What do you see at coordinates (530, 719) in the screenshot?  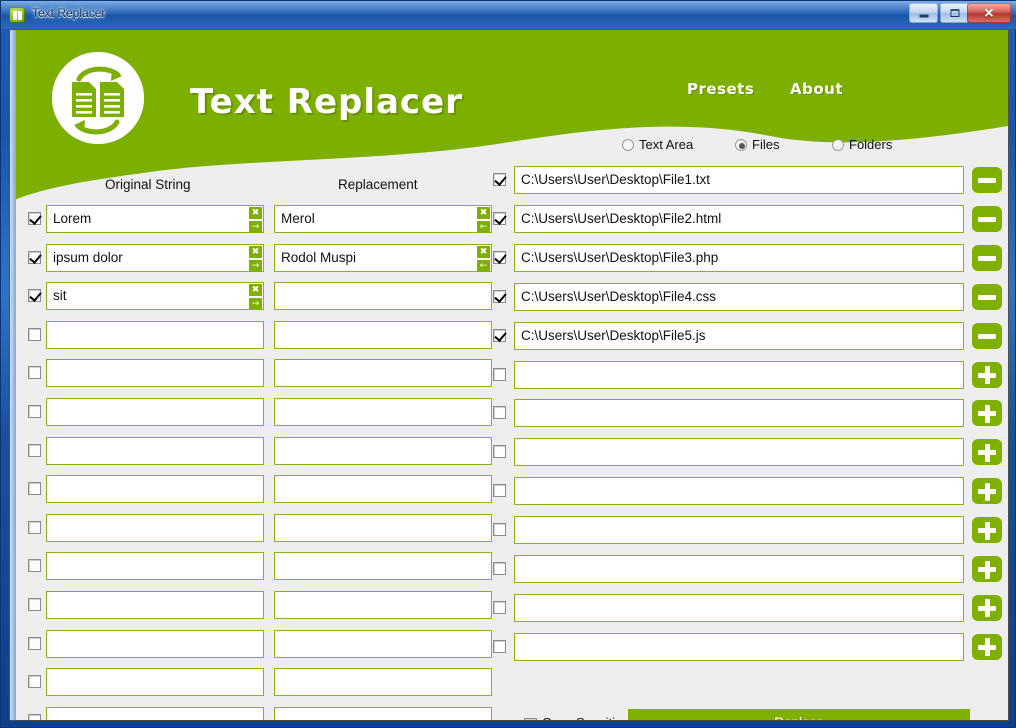 I see `case-sensitive-checkbox` at bounding box center [530, 719].